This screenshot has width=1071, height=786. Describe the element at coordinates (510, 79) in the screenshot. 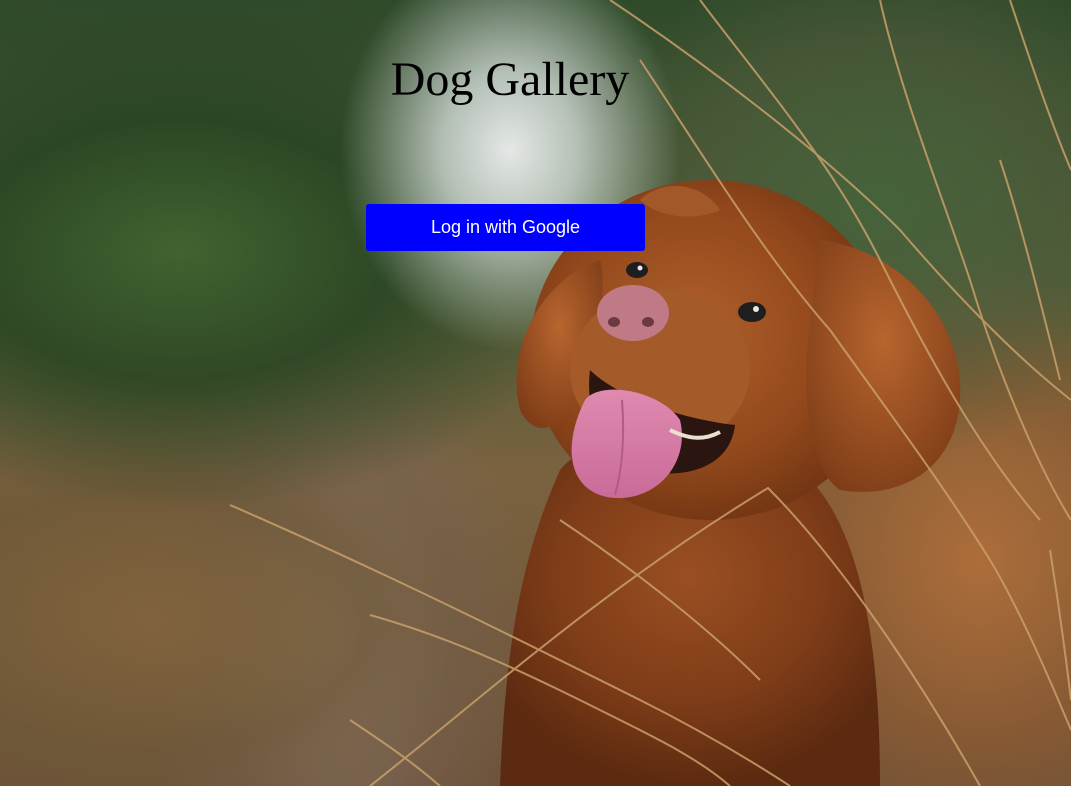

I see `page-title: Dog Gallery` at that location.